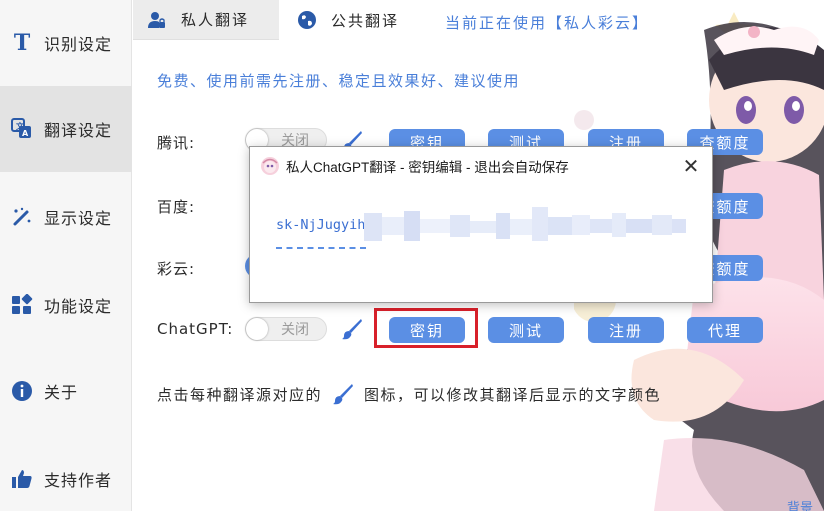 This screenshot has width=824, height=511. Describe the element at coordinates (61, 392) in the screenshot. I see `sidebar-item-label: 关于` at that location.